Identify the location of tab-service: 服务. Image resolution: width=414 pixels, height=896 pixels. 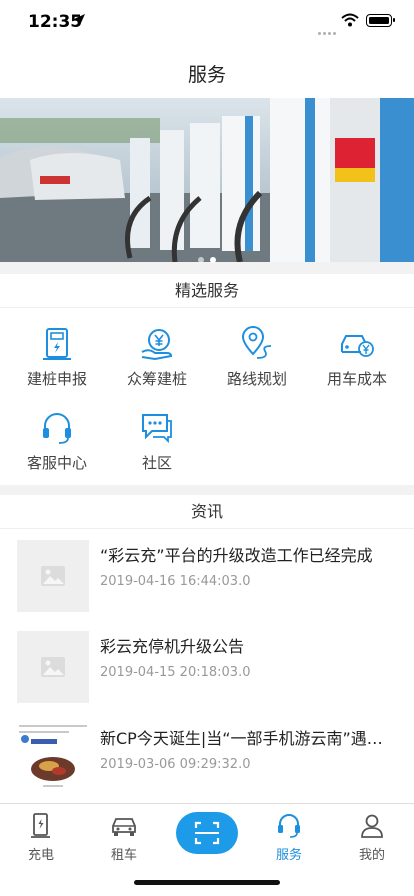
(289, 837).